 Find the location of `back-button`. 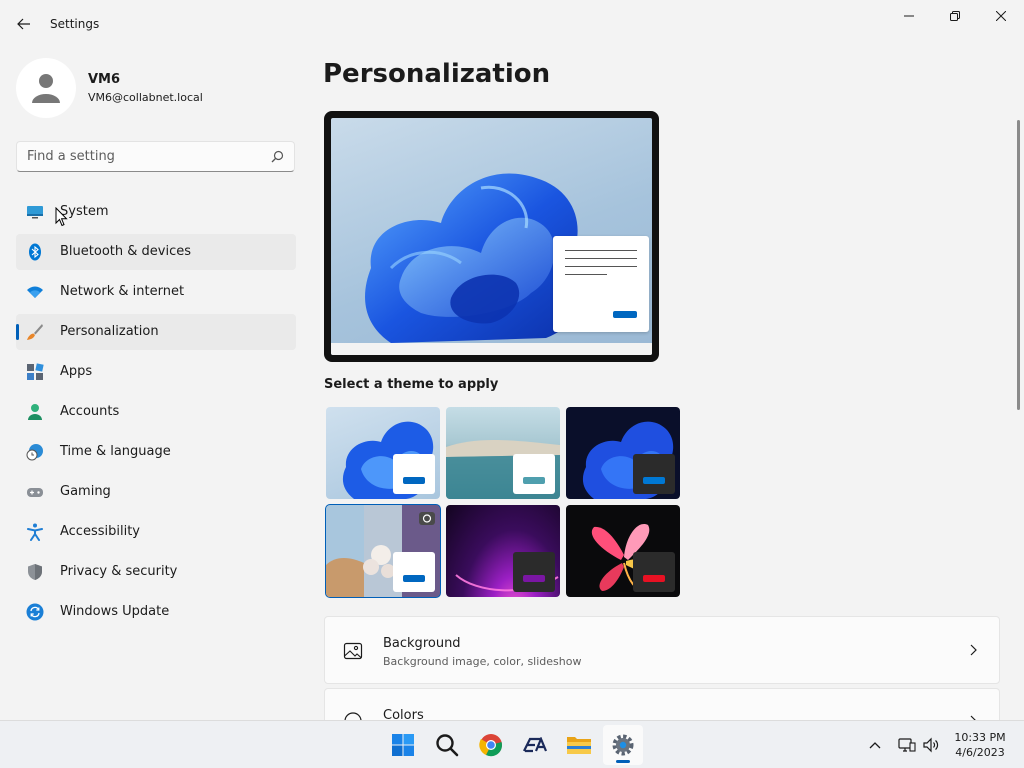

back-button is located at coordinates (24, 24).